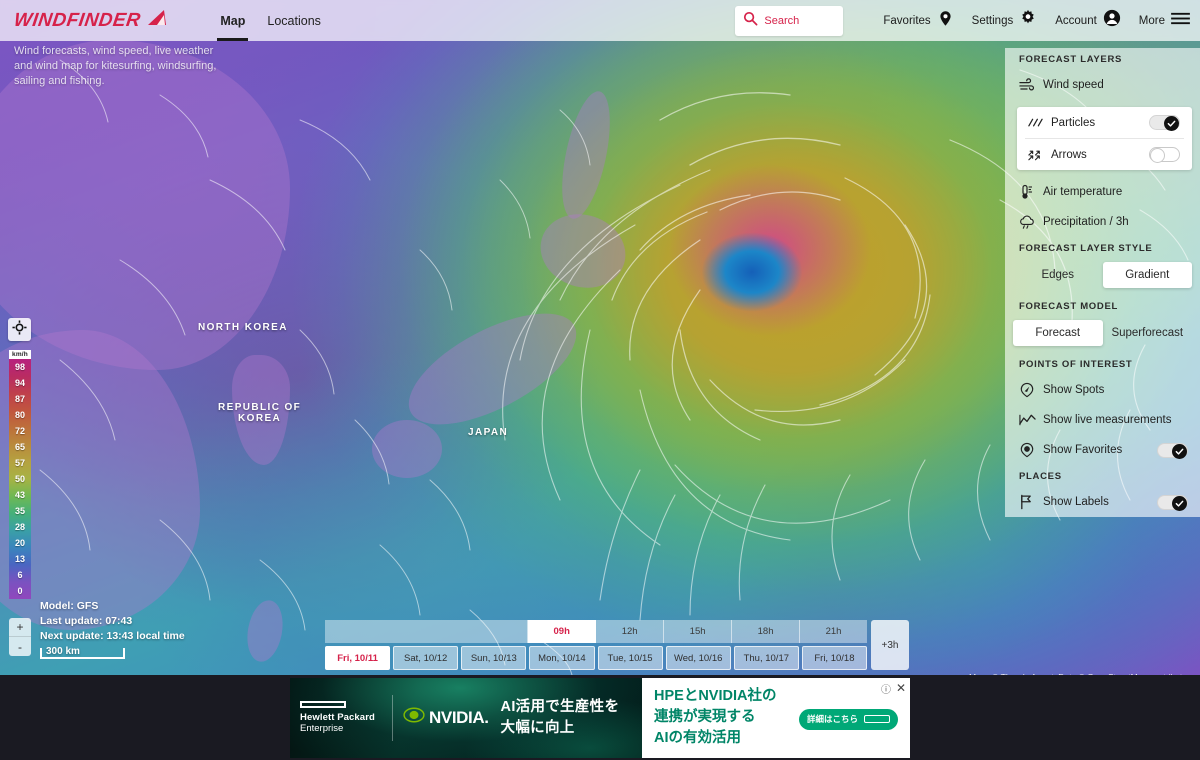 The width and height of the screenshot is (1200, 760). I want to click on model-next-update: Next update: 13:43 local time, so click(112, 636).